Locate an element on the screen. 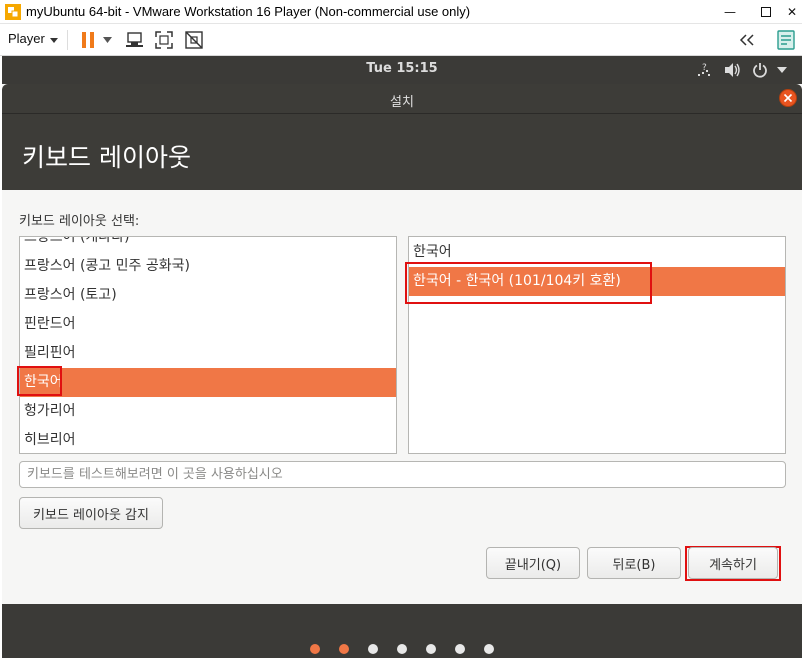  progress-area is located at coordinates (402, 631).